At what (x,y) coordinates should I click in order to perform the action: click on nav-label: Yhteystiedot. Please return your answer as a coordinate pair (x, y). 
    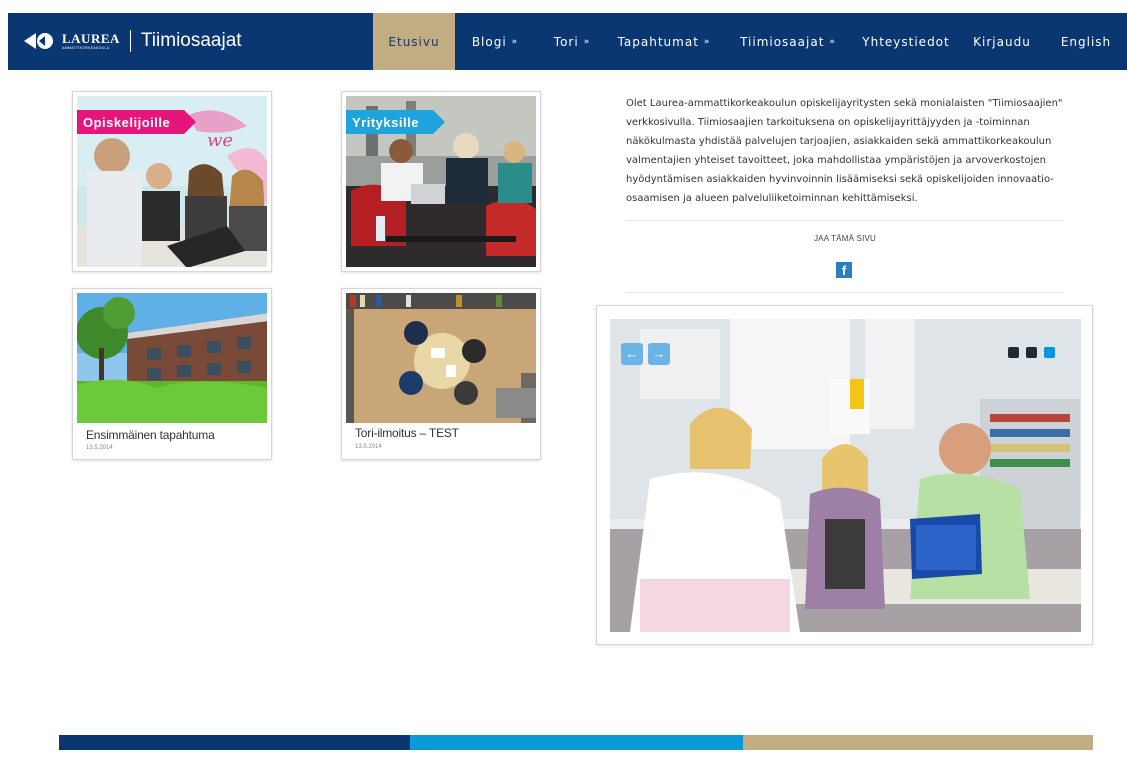
    Looking at the image, I should click on (906, 41).